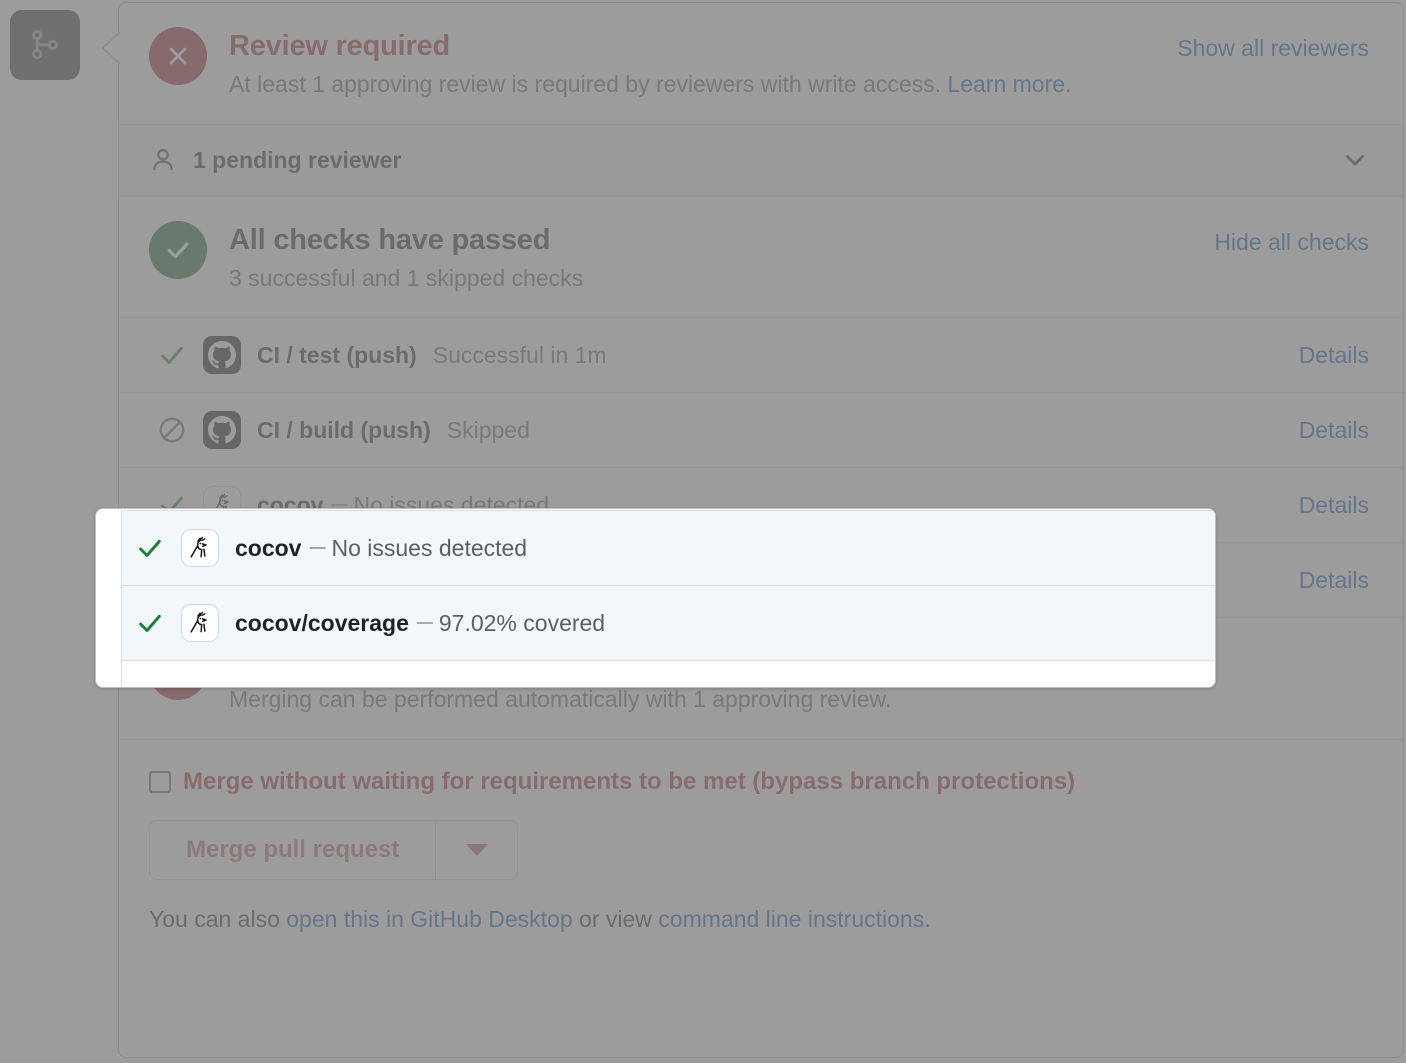 Image resolution: width=1406 pixels, height=1063 pixels. Describe the element at coordinates (429, 547) in the screenshot. I see `check-description: No issues detected` at that location.